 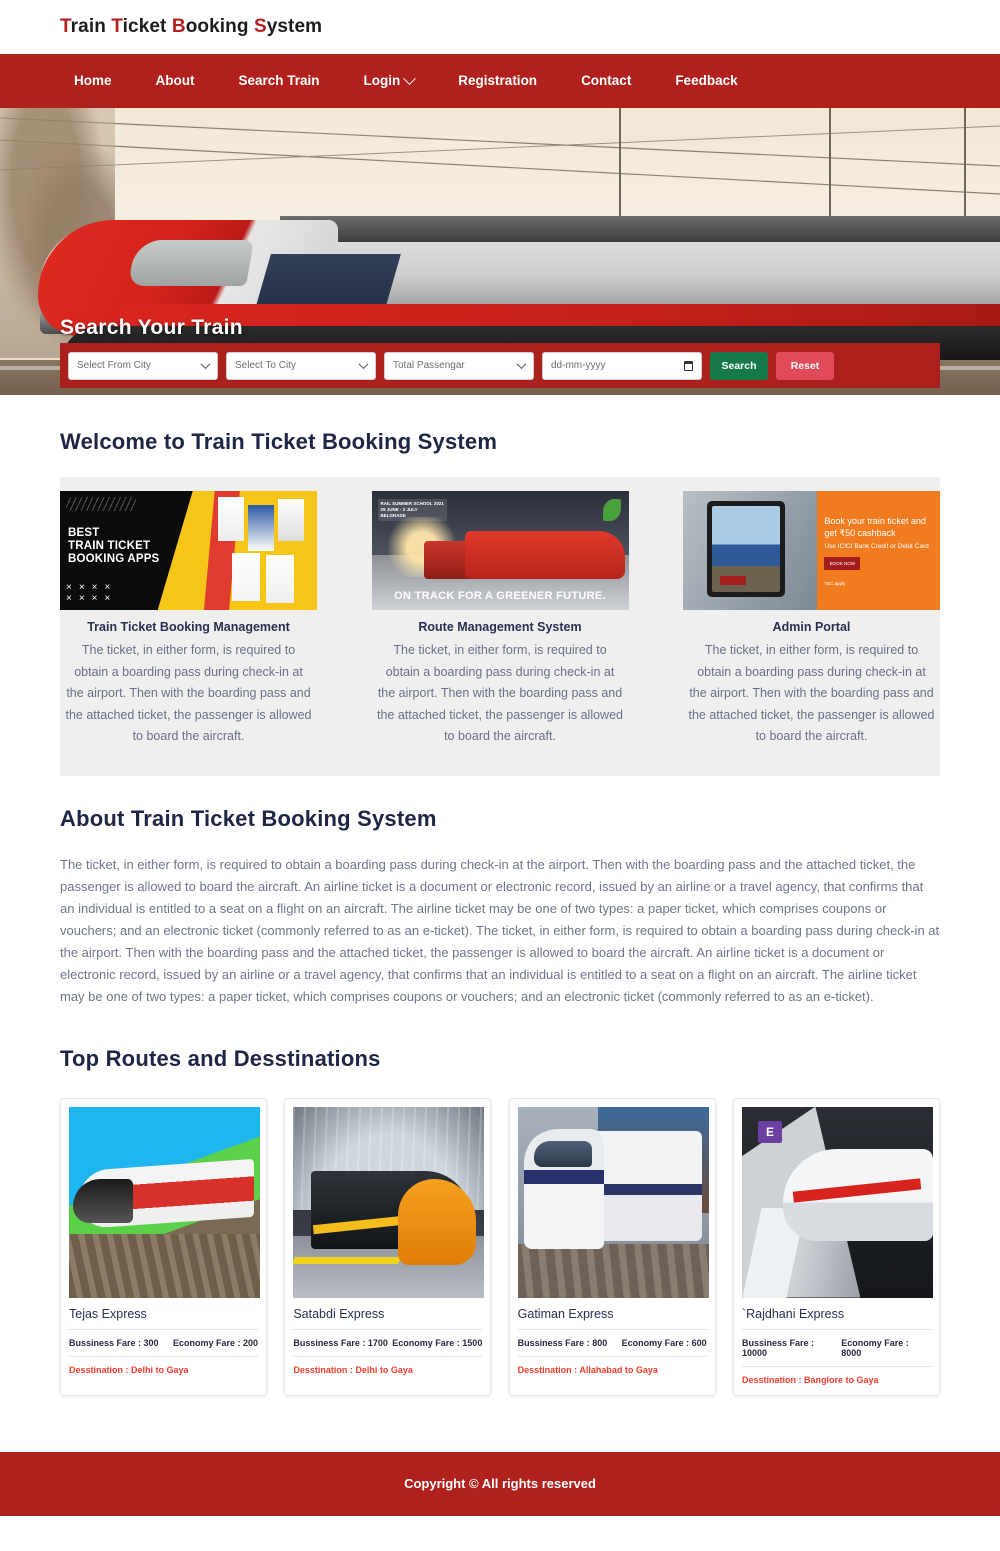 What do you see at coordinates (562, 1342) in the screenshot?
I see `business-fare: Bussiness Fare : 800` at bounding box center [562, 1342].